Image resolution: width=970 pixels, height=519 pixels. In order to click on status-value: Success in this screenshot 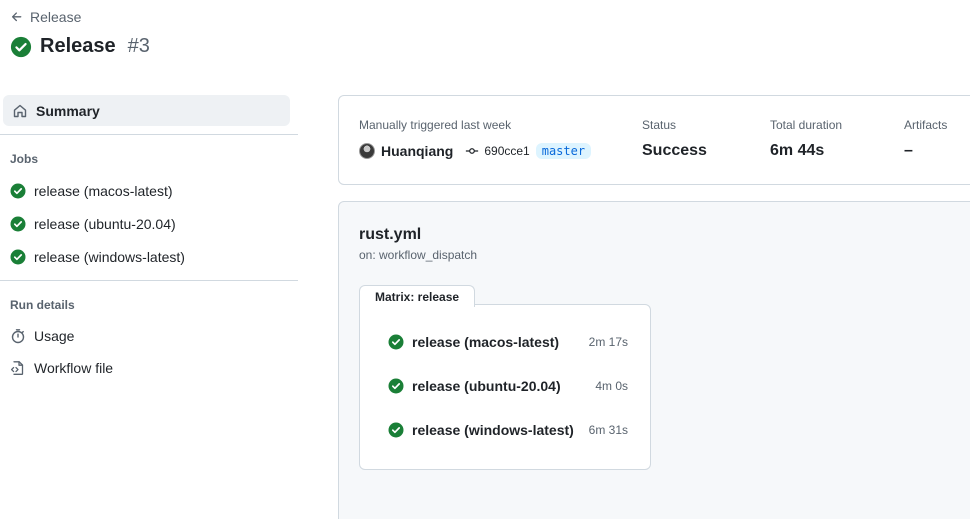, I will do `click(674, 150)`.